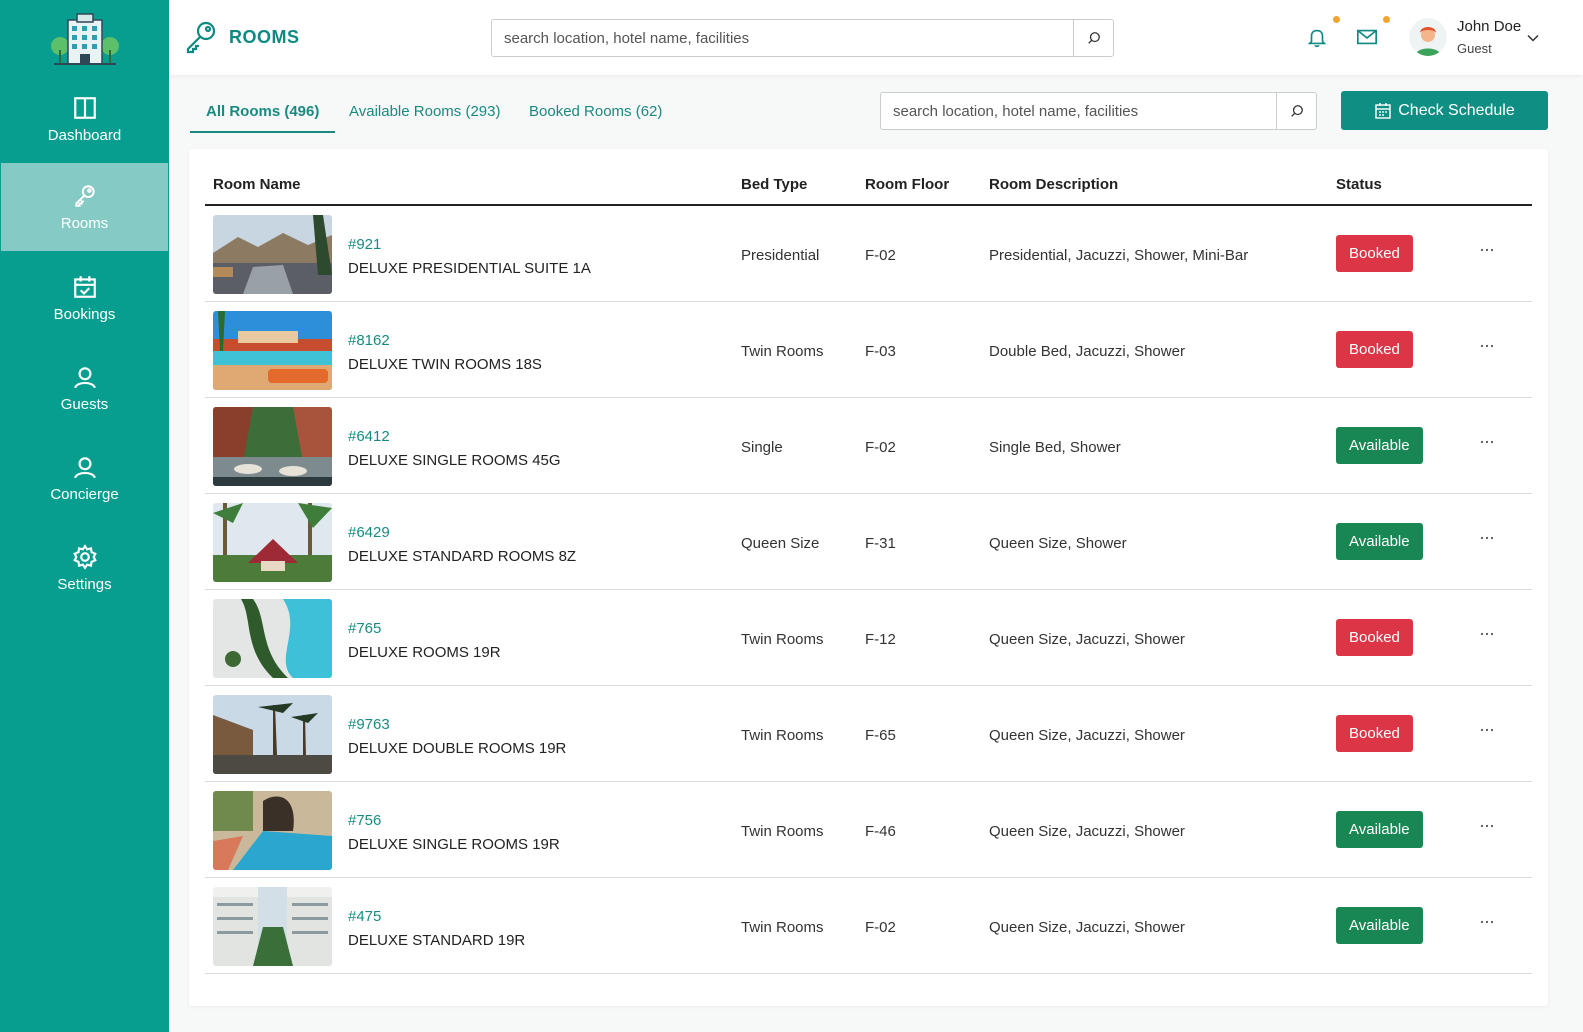 The image size is (1583, 1032). I want to click on room-floor: F-02, so click(880, 927).